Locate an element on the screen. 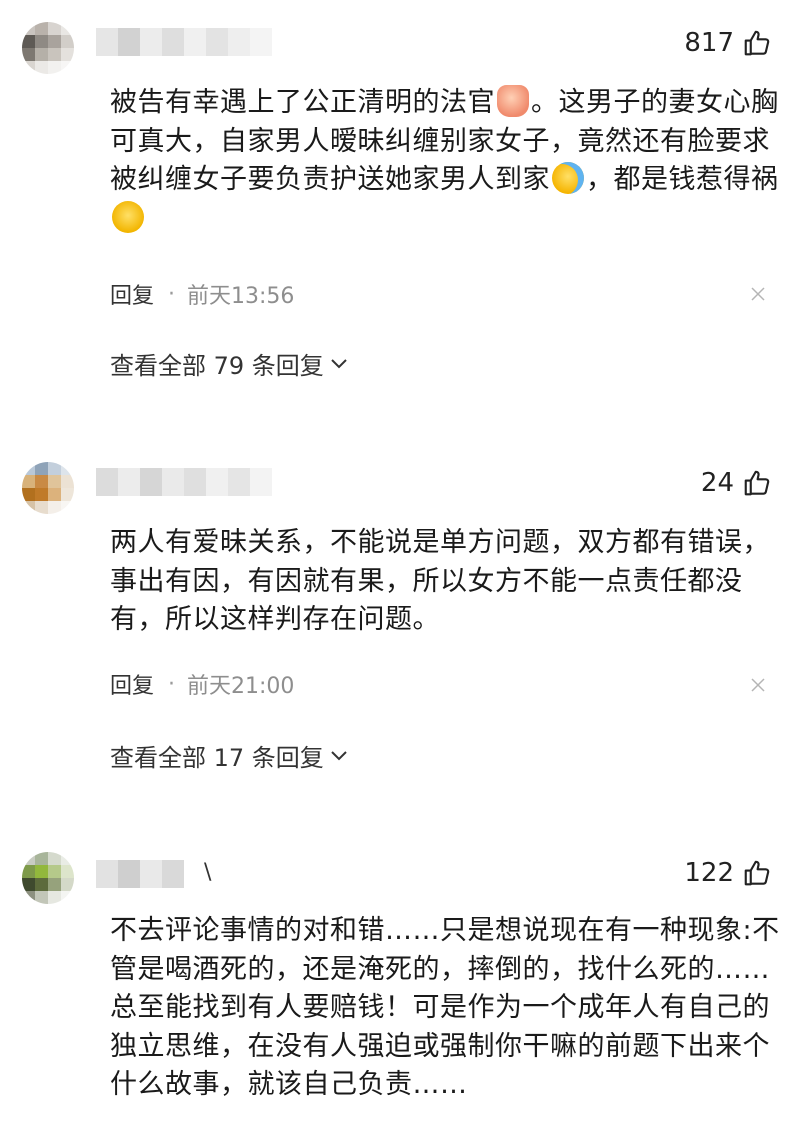  view-all-replies-label: 查看全部 79 条回复 is located at coordinates (217, 366).